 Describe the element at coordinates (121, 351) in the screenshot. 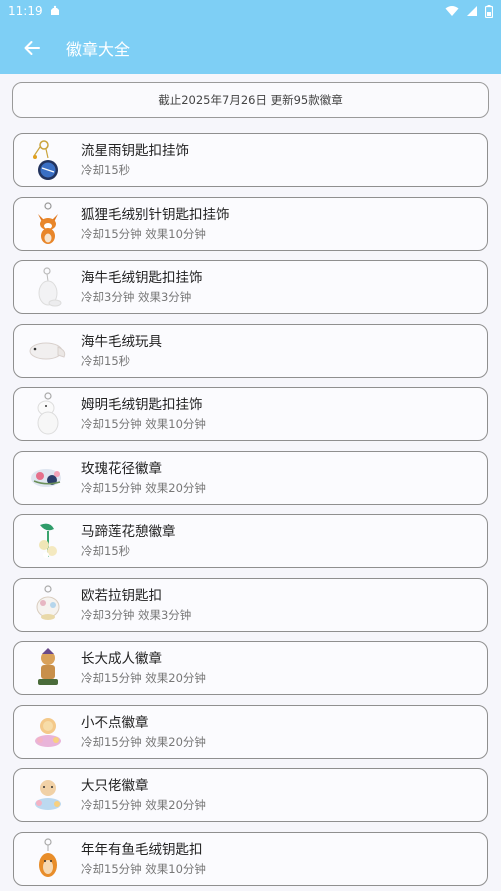

I see `badge-text-group: 海牛毛绒玩具 冷却15秒` at that location.